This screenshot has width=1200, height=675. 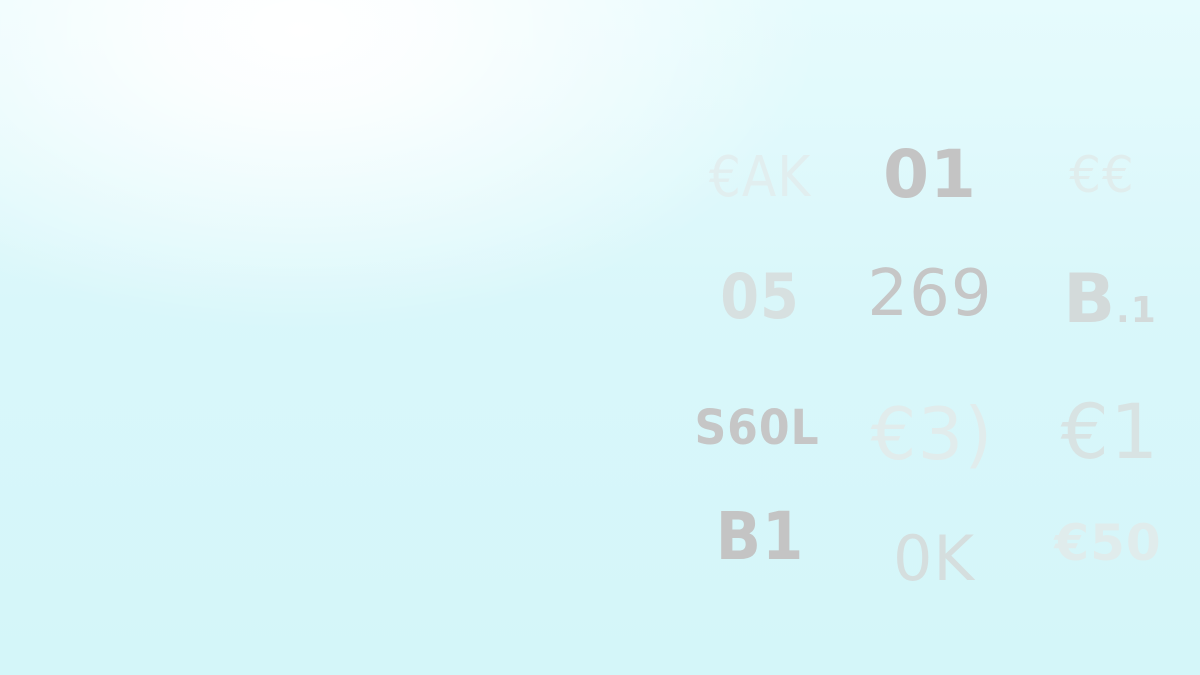 What do you see at coordinates (1110, 431) in the screenshot?
I see `glyph-text: €1` at bounding box center [1110, 431].